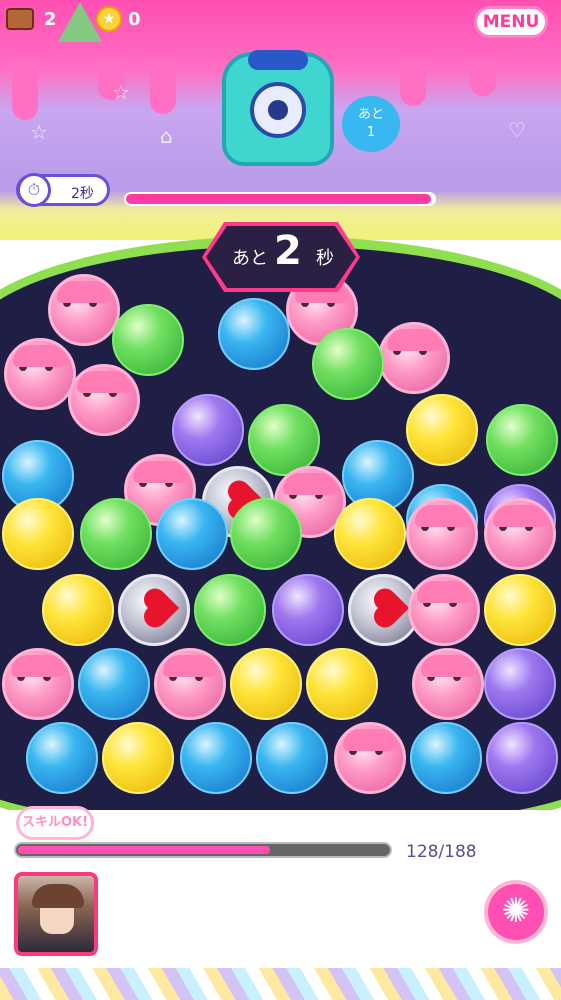 The width and height of the screenshot is (561, 1000). Describe the element at coordinates (516, 912) in the screenshot. I see `pinwheel-icon: ✺` at that location.